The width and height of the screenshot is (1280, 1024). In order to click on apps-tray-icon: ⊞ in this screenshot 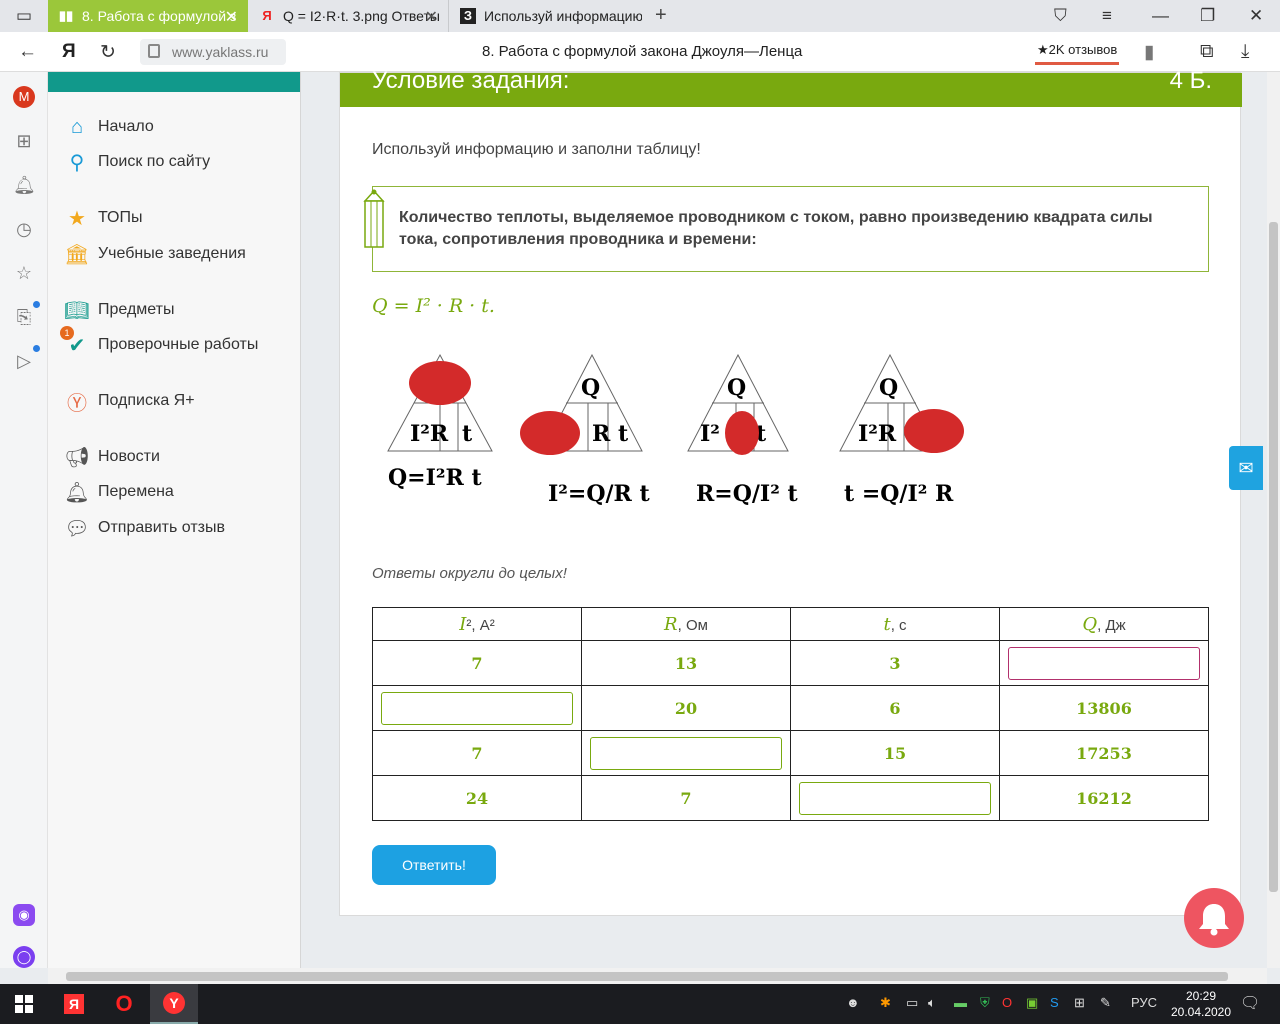, I will do `click(1079, 1003)`.